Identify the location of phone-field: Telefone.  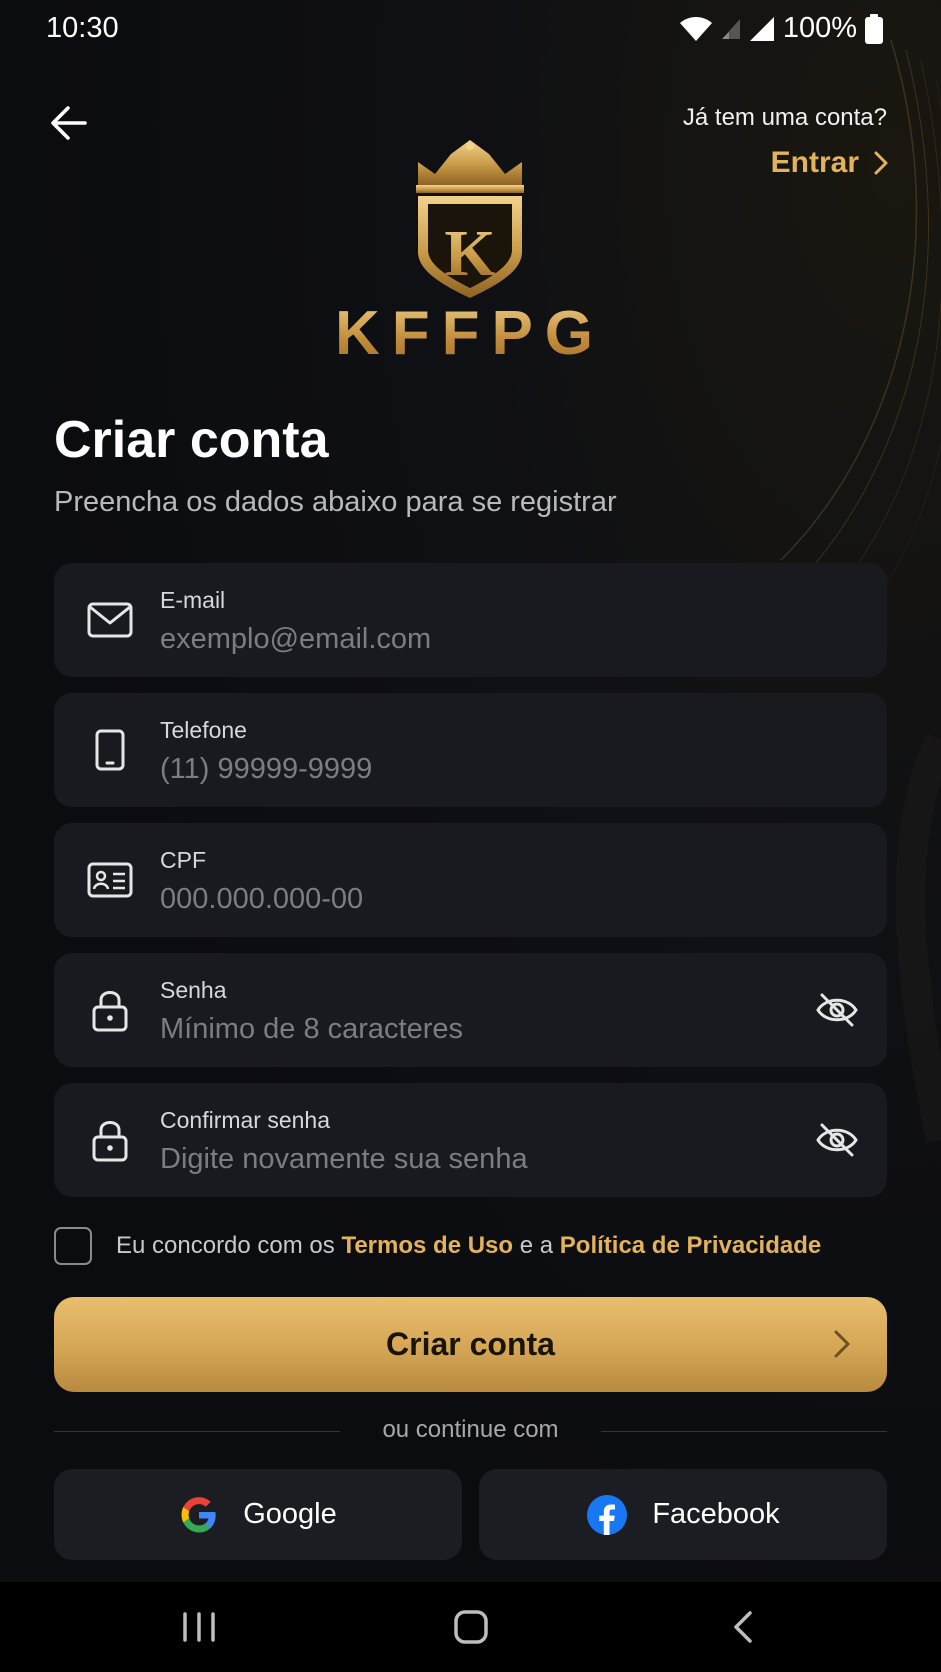
(470, 750).